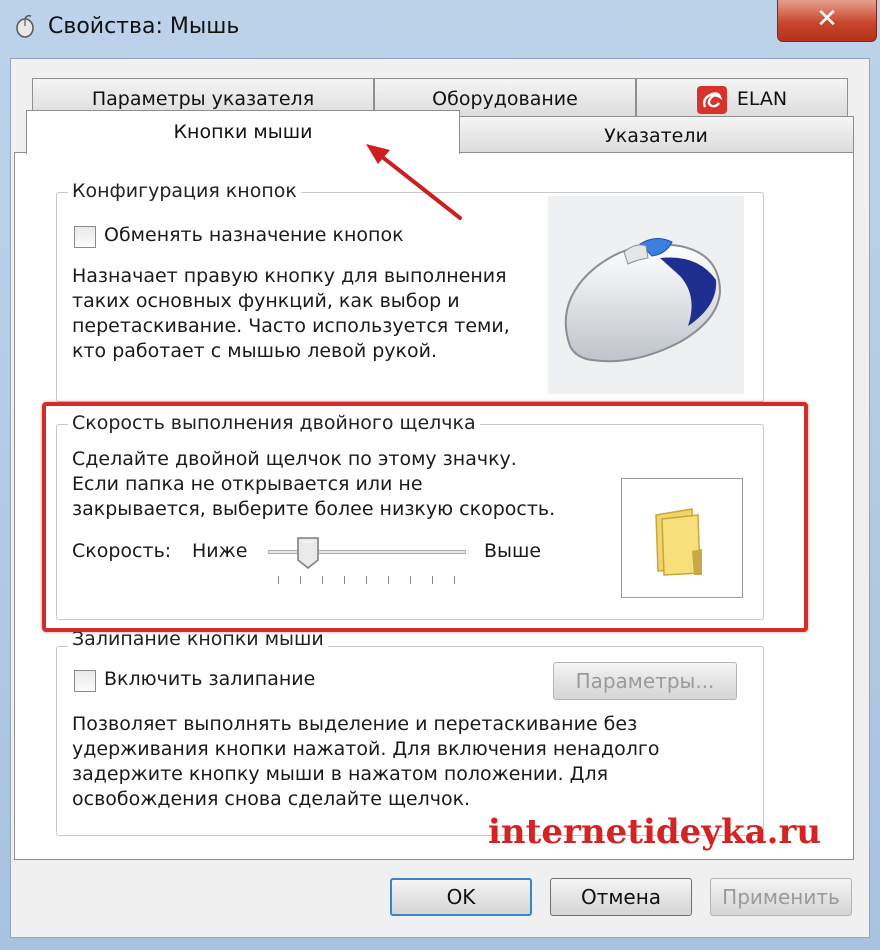 The height and width of the screenshot is (950, 880). I want to click on tab-label: Параметры указателя, so click(203, 99).